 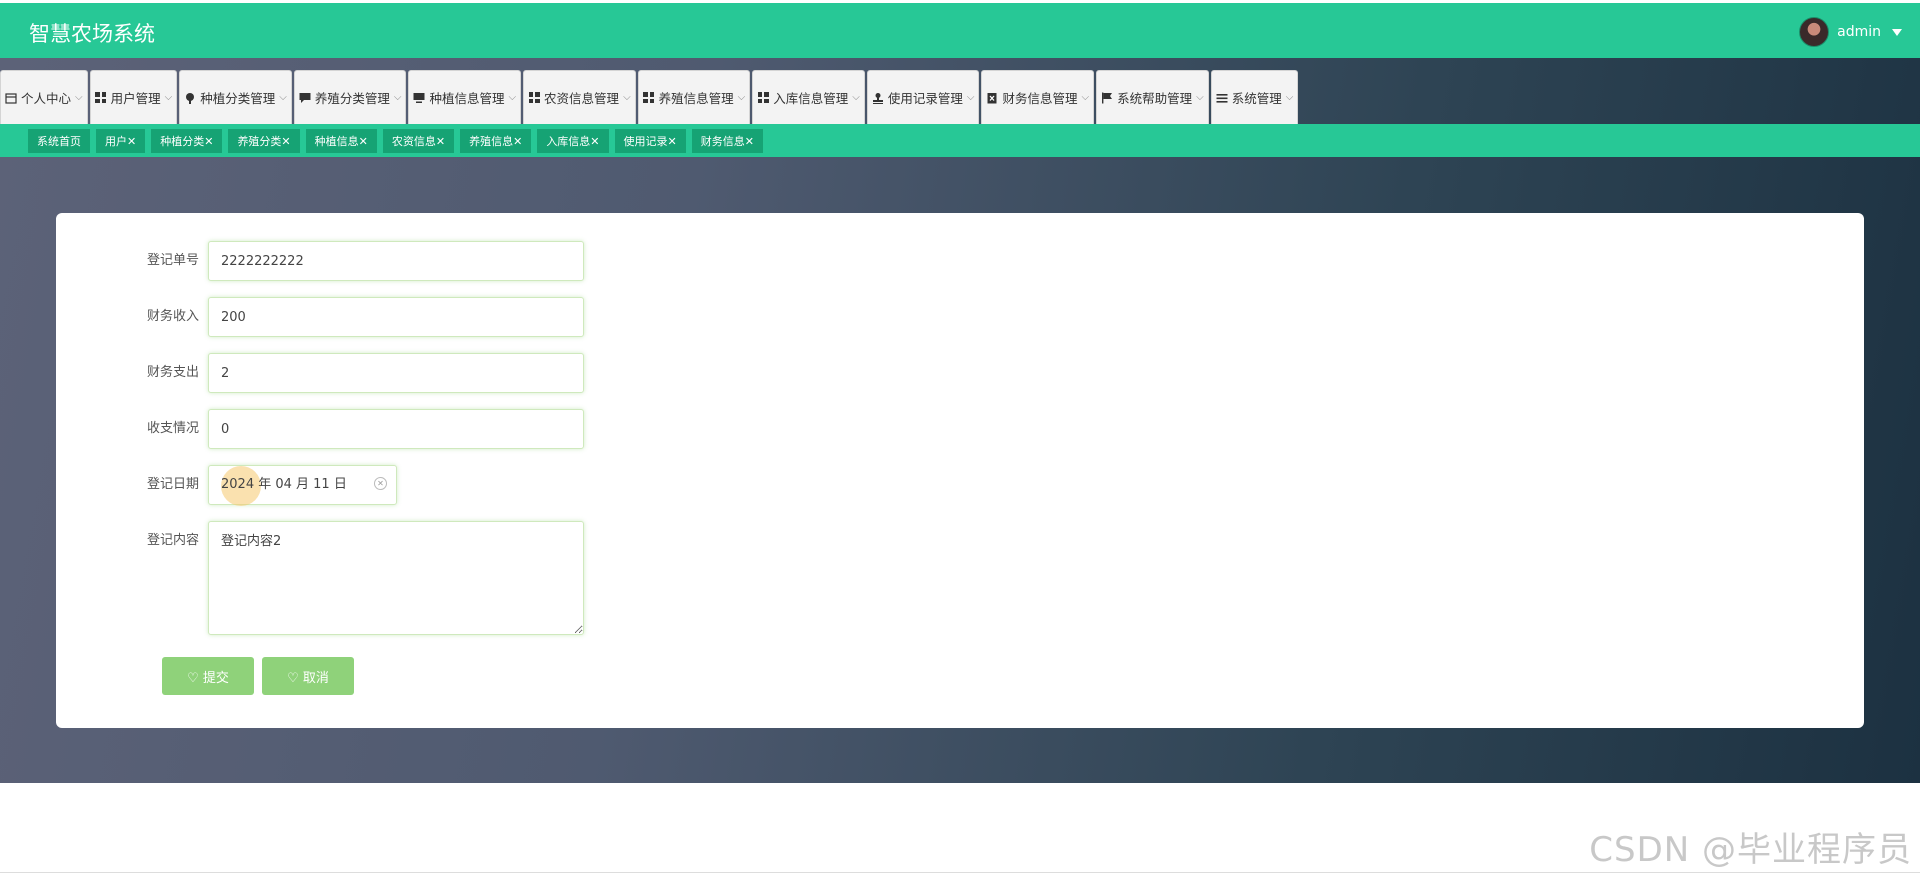 I want to click on menu-item-planting-info: 种植信息管理 ⌵, so click(x=465, y=97).